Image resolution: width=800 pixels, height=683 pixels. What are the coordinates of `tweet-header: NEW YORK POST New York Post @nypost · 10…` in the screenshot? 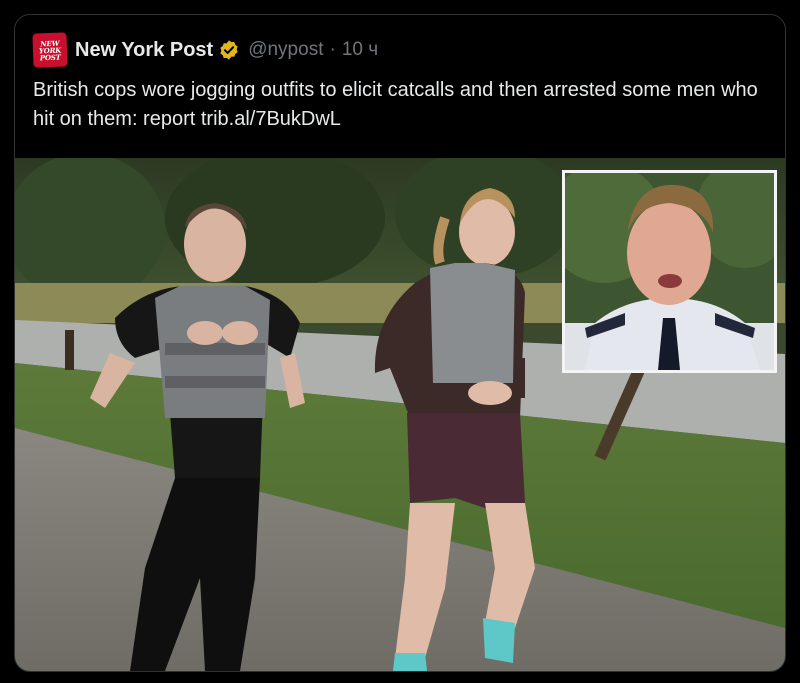 It's located at (205, 50).